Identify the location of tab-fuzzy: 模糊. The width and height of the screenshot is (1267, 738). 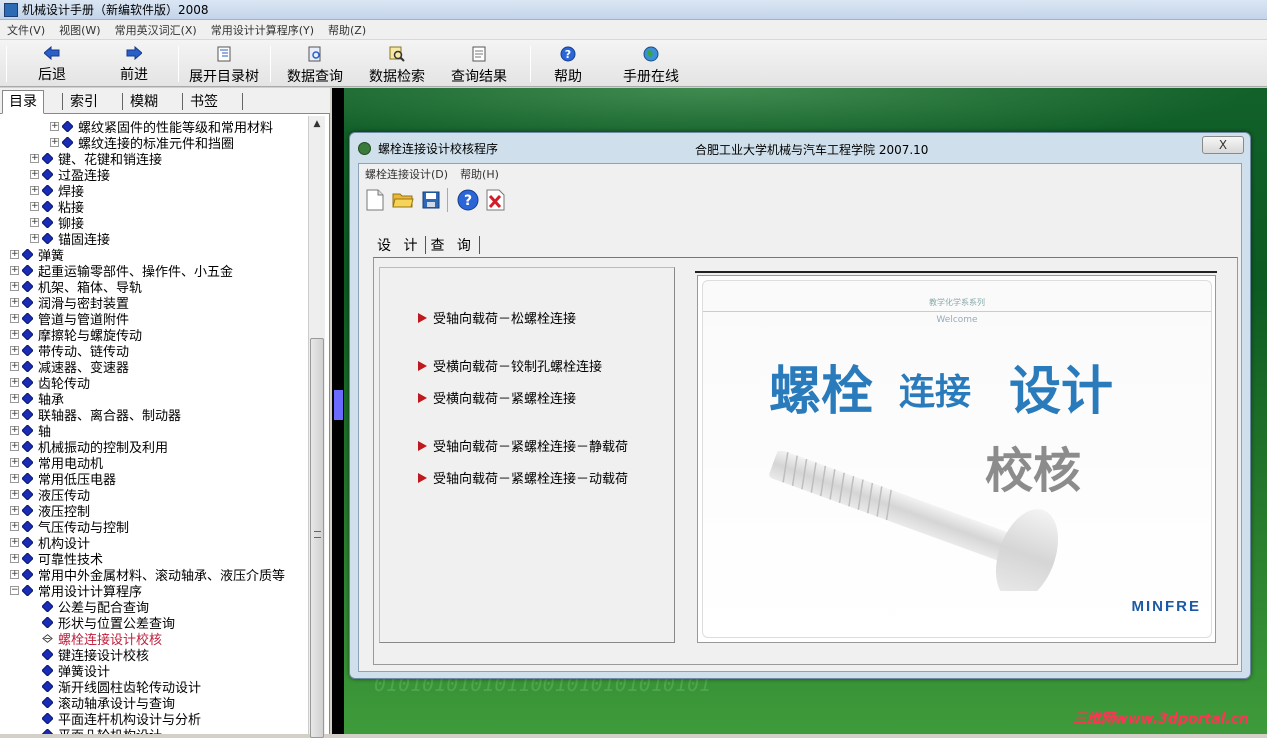
(144, 102).